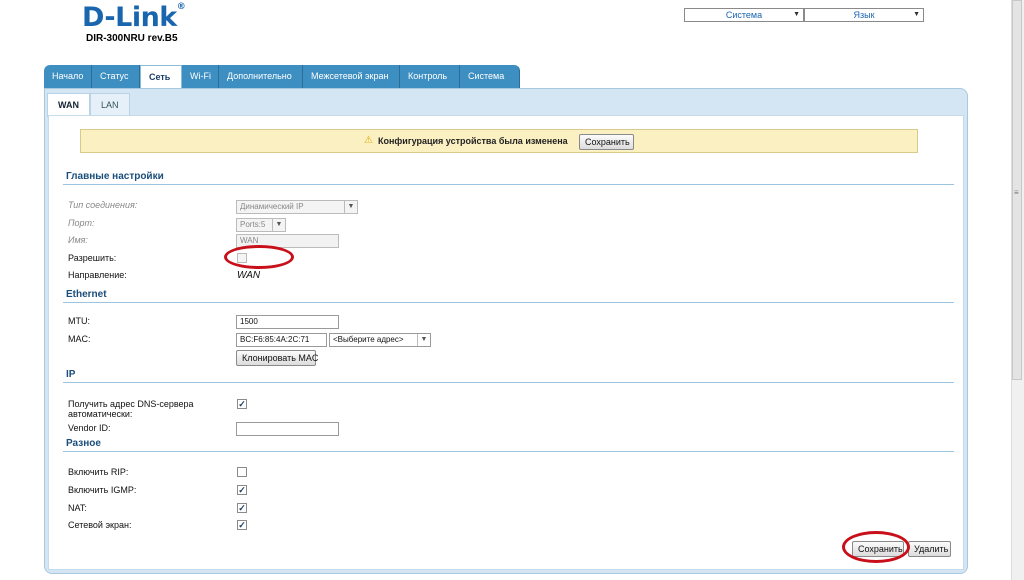  I want to click on connection-type-value: Динамический IP, so click(272, 206).